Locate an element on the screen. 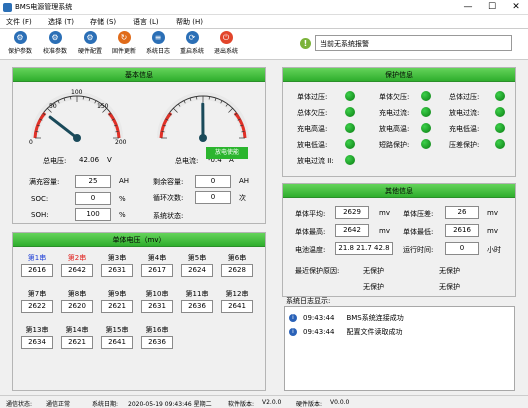 This screenshot has height=408, width=528. cell-voltage-field: 2617 is located at coordinates (157, 270).